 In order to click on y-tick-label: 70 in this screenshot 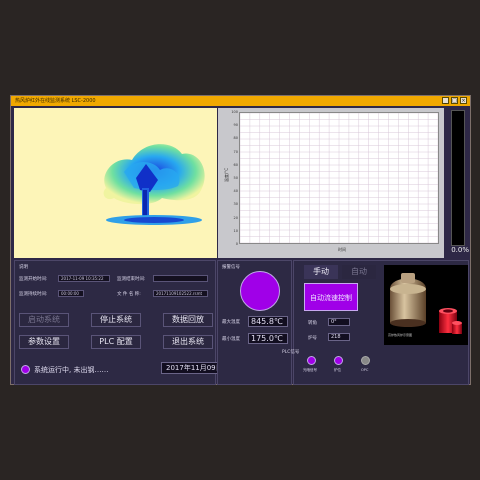, I will do `click(235, 151)`.